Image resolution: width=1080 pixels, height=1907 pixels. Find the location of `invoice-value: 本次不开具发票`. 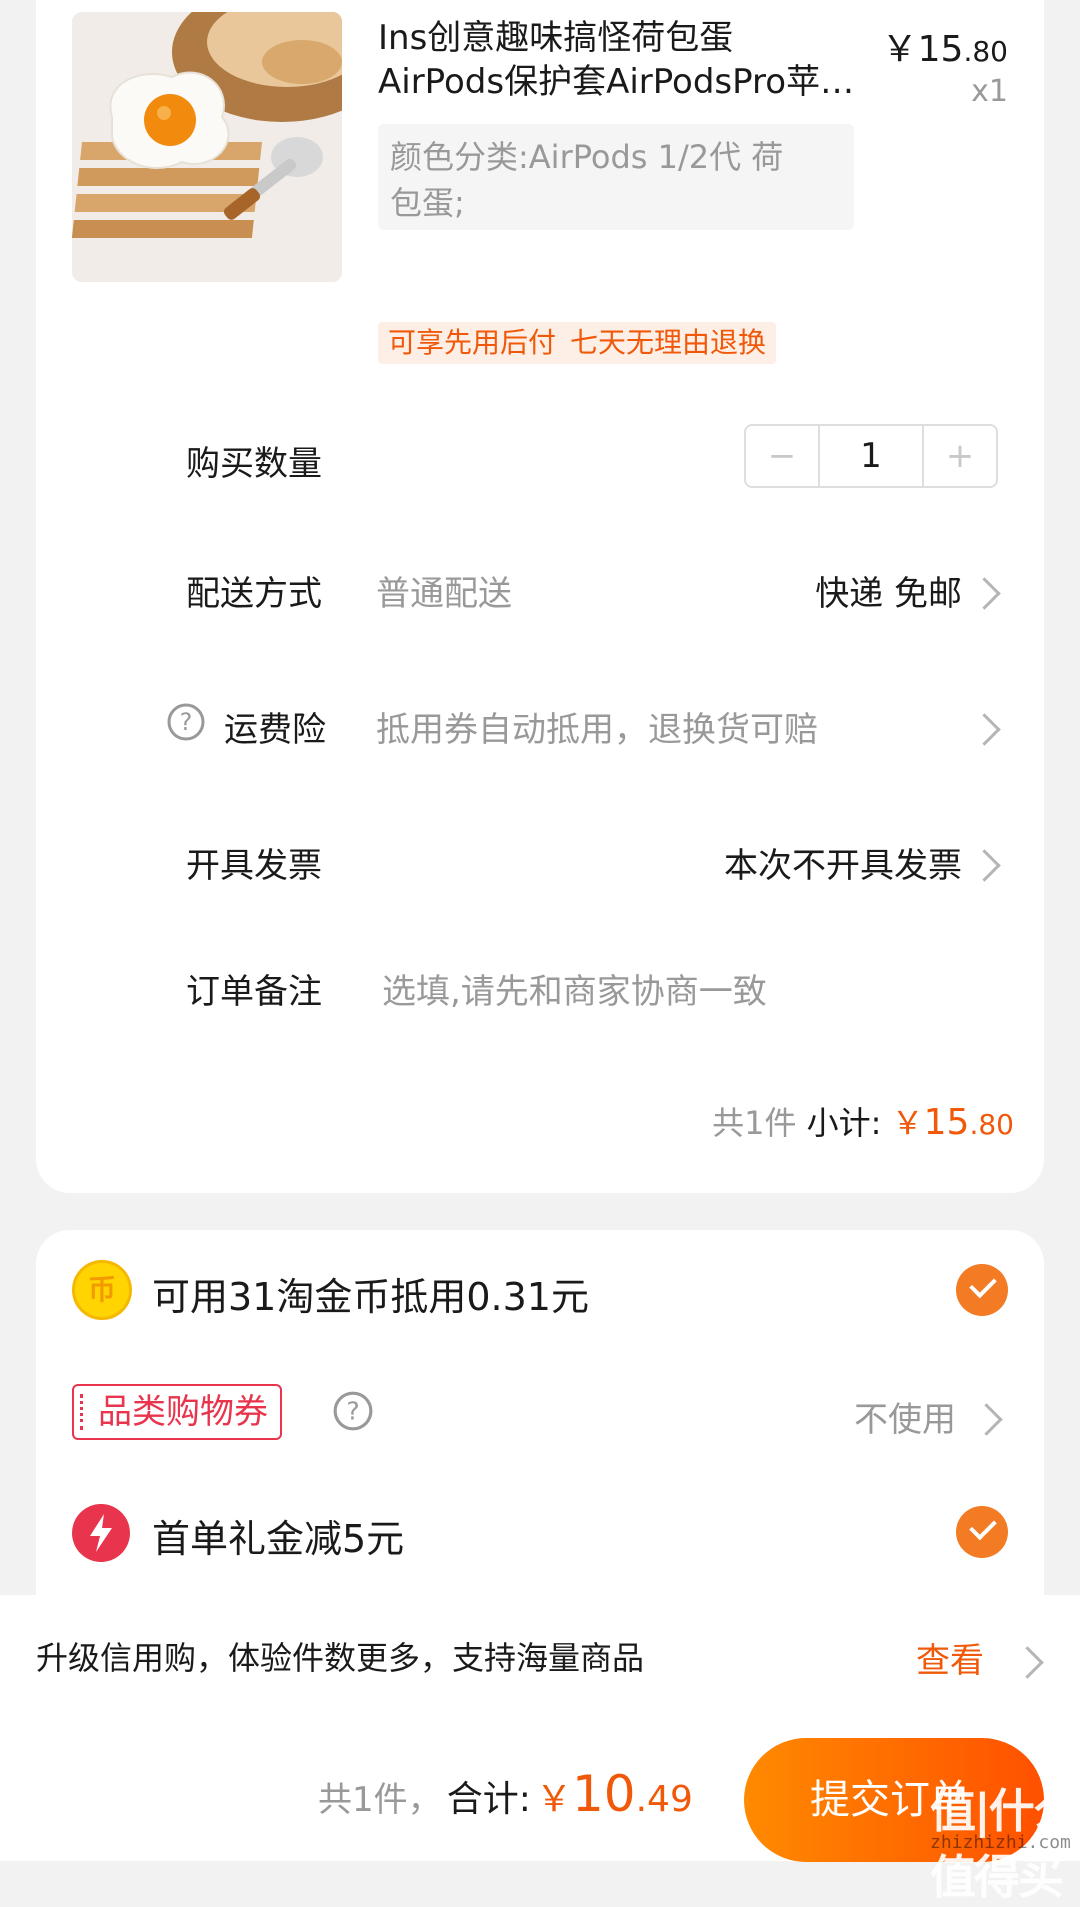

invoice-value: 本次不开具发票 is located at coordinates (843, 866).